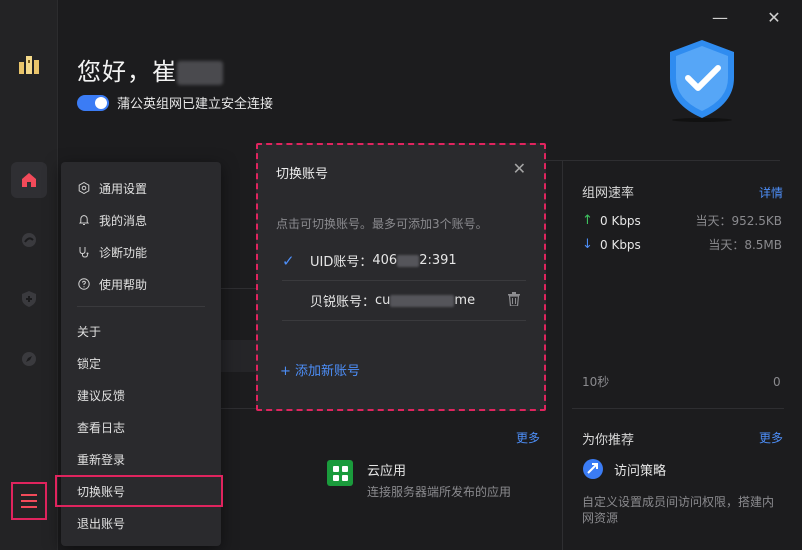 The width and height of the screenshot is (802, 550). I want to click on menu-item: 锁定, so click(141, 363).